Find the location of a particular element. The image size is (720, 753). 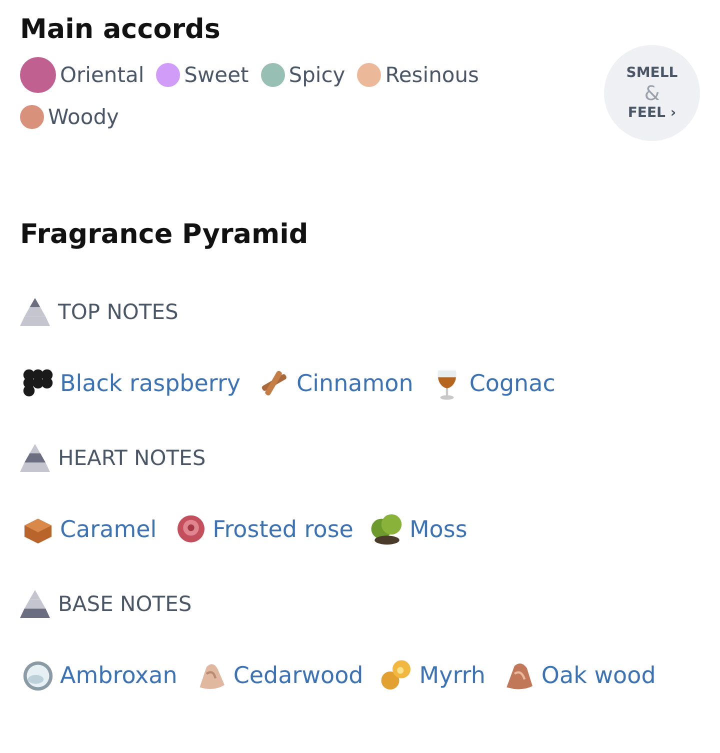

accord-label: Oriental is located at coordinates (102, 75).